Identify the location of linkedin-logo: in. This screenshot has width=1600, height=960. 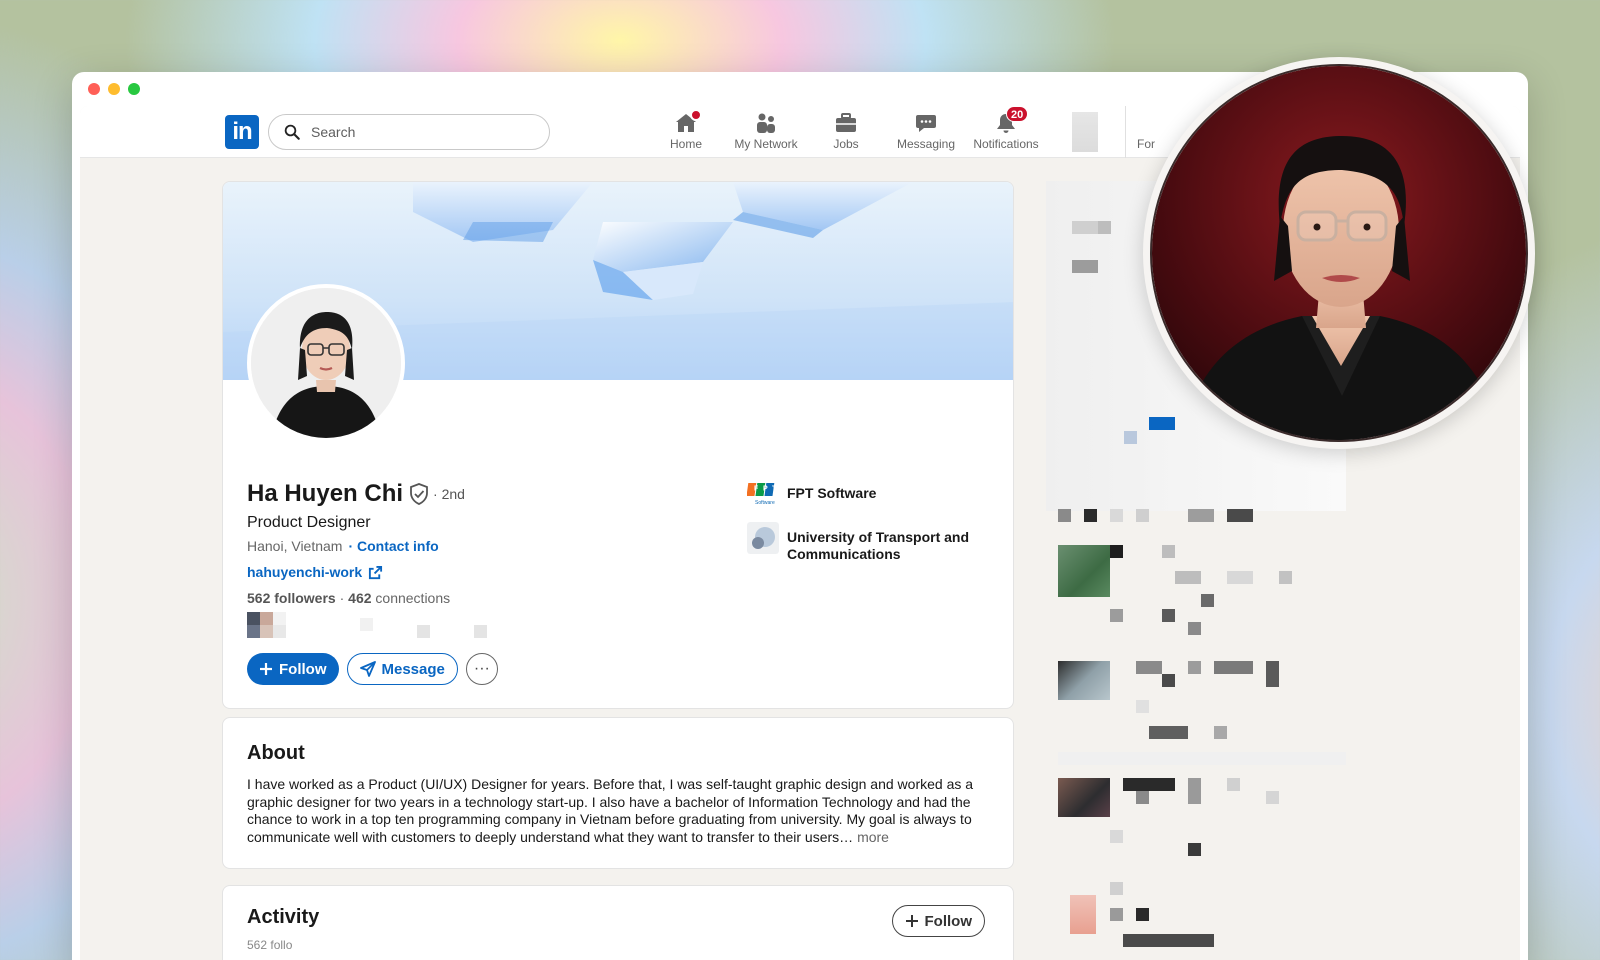
(242, 132).